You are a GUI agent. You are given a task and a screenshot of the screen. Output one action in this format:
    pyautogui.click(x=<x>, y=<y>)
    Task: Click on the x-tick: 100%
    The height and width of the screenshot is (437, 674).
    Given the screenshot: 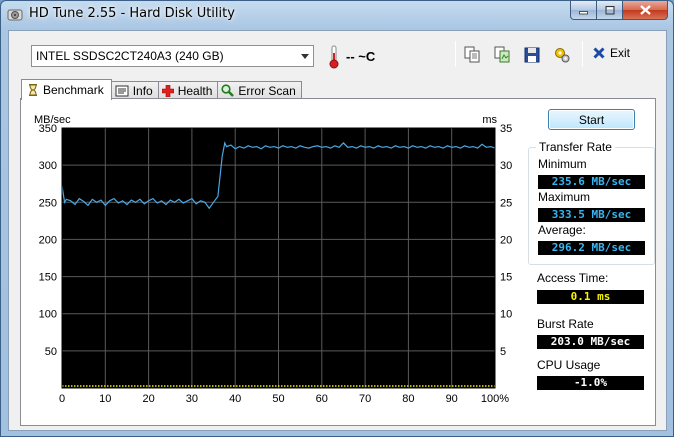 What is the action you would take?
    pyautogui.click(x=495, y=399)
    